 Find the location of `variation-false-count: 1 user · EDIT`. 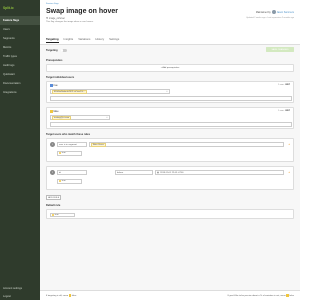

variation-false-count: 1 user · EDIT is located at coordinates (284, 111).